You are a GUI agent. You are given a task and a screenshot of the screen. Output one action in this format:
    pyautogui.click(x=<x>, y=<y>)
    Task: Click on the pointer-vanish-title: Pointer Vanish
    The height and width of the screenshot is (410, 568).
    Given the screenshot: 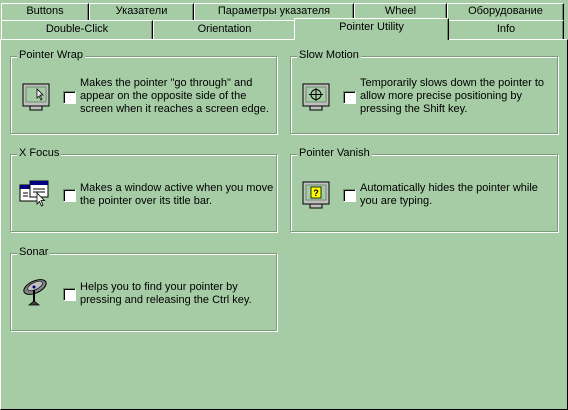 What is the action you would take?
    pyautogui.click(x=334, y=153)
    